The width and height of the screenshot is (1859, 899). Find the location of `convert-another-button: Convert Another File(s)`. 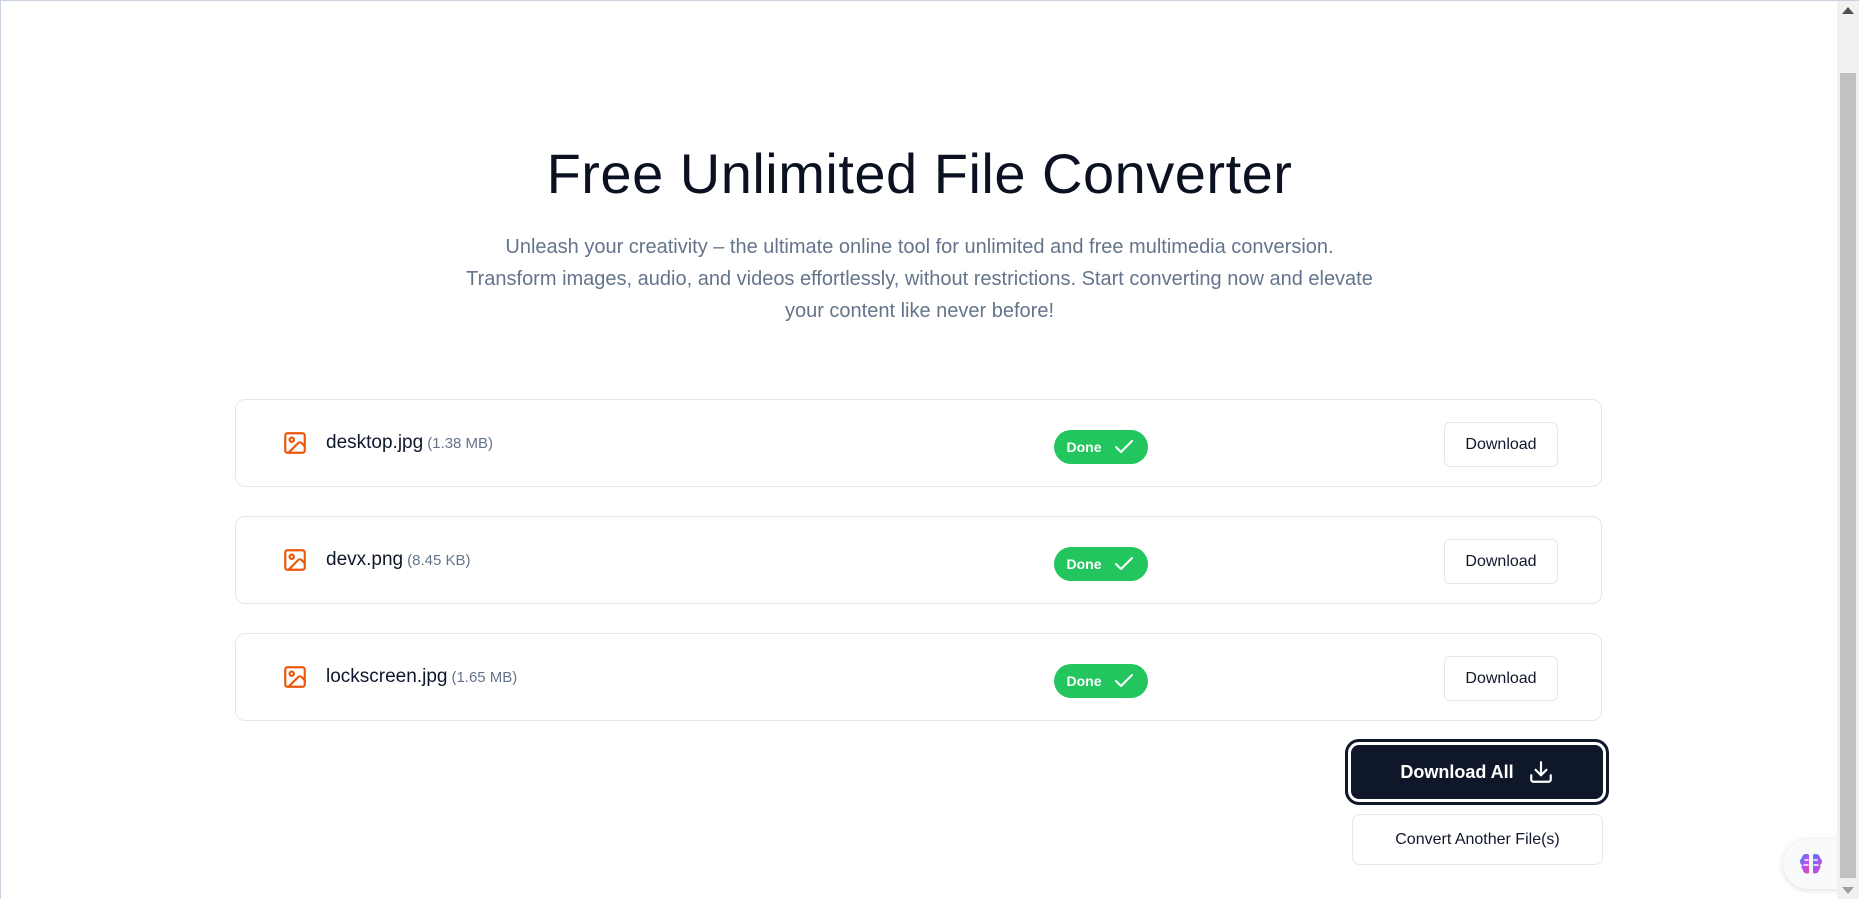

convert-another-button: Convert Another File(s) is located at coordinates (1477, 839).